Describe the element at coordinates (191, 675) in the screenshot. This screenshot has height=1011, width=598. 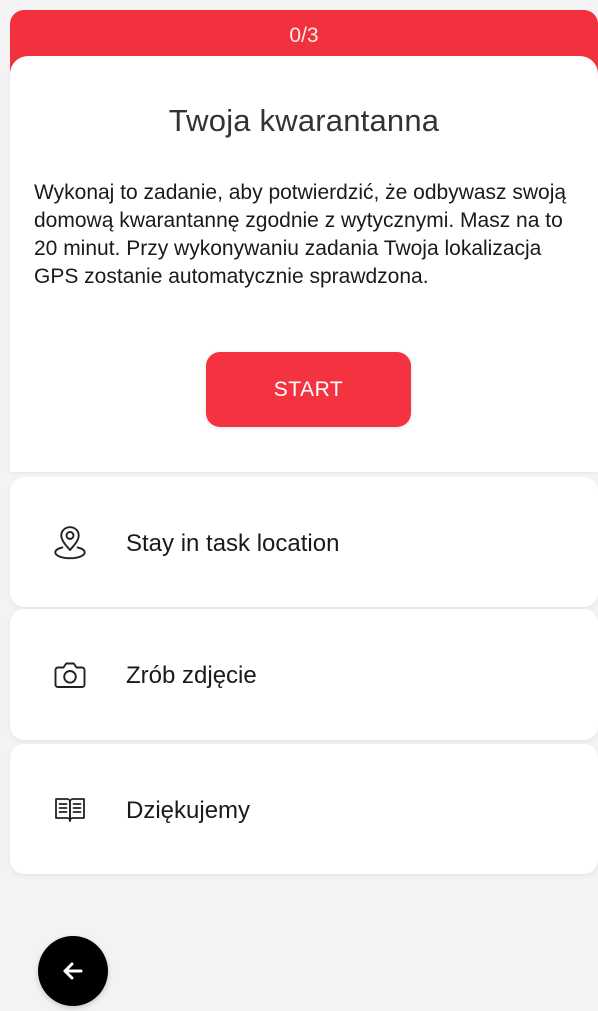
I see `task-label-take-photo: Zrób zdjęcie` at that location.